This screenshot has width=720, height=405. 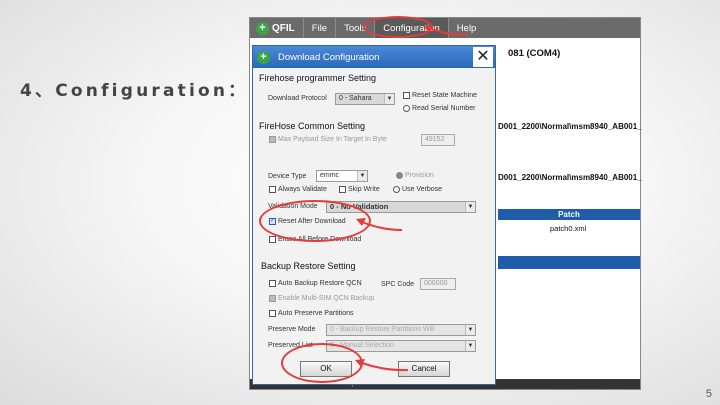 I want to click on annotation-arrow-bottom, so click(x=382, y=365).